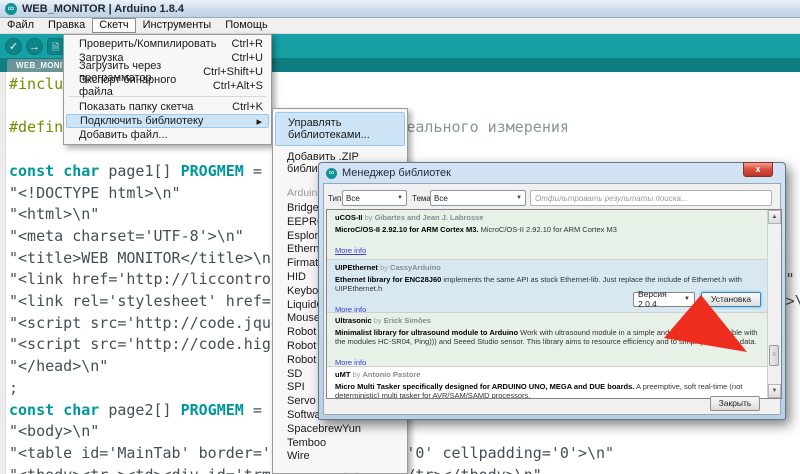  What do you see at coordinates (705, 323) in the screenshot?
I see `annotation-arrow-icon` at bounding box center [705, 323].